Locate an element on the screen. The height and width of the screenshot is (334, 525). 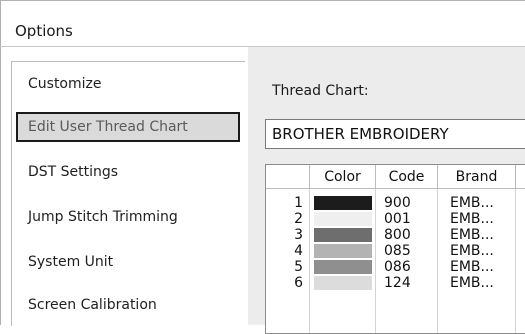
frame-left-edge is located at coordinates (0, 162).